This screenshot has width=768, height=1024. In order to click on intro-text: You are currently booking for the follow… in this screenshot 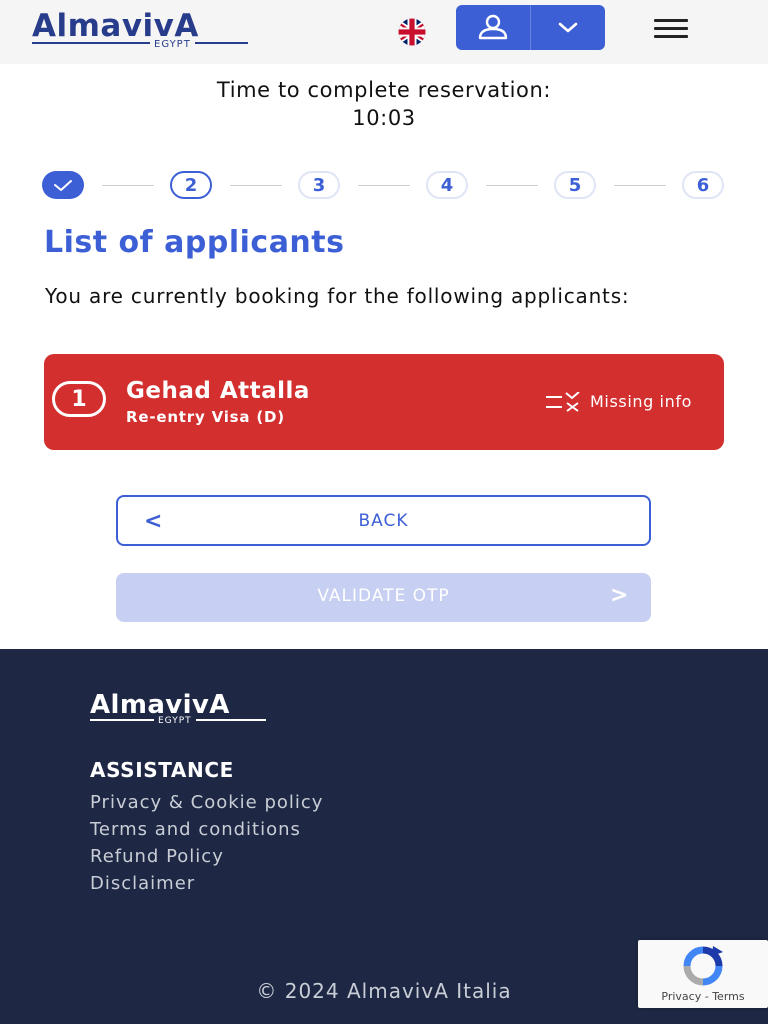, I will do `click(337, 296)`.